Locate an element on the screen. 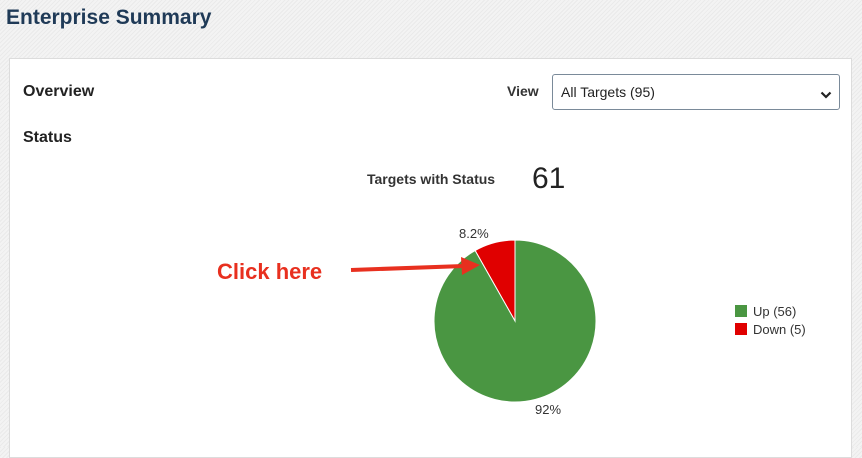  page-title: Enterprise Summary is located at coordinates (109, 17).